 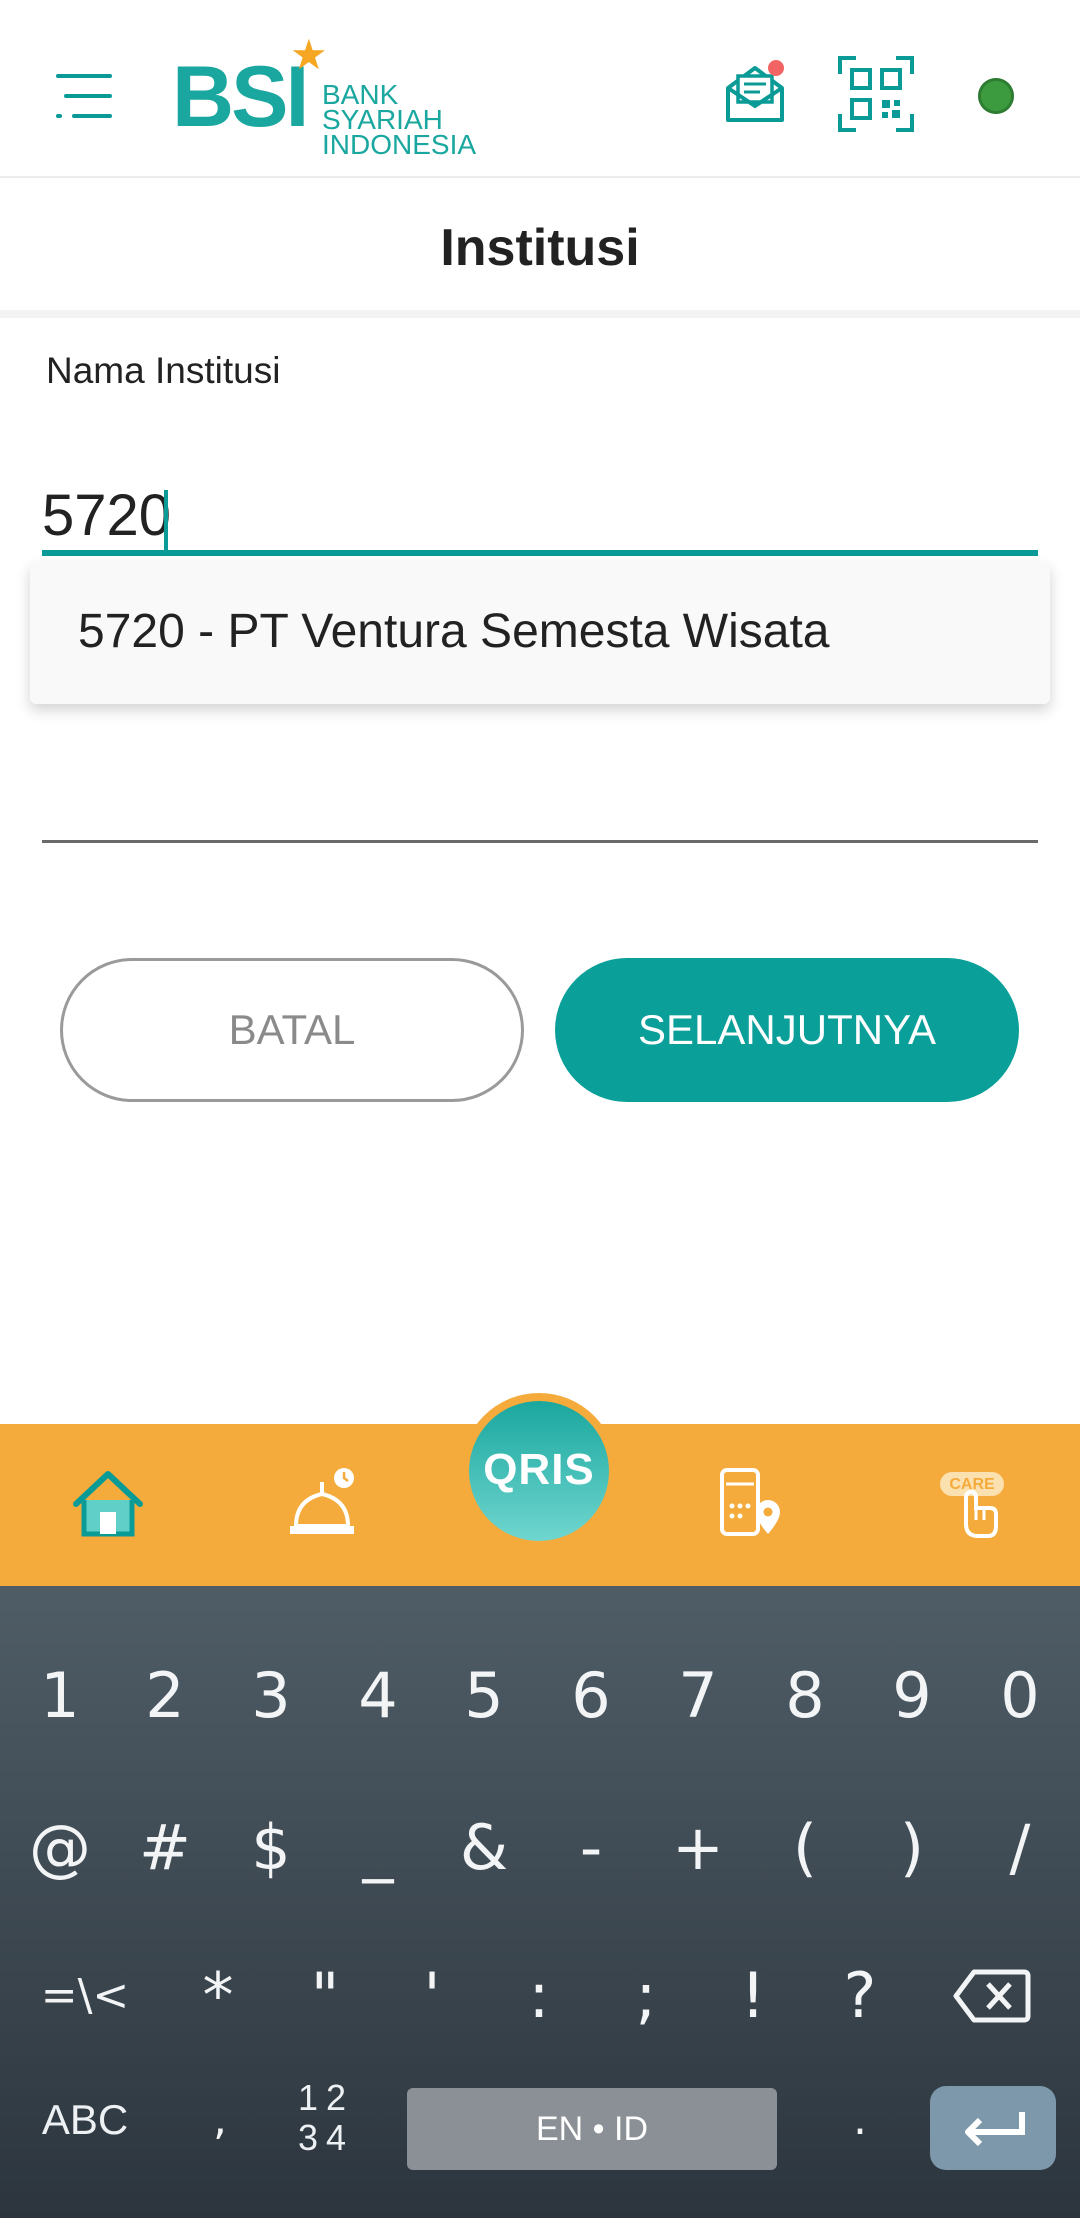 What do you see at coordinates (1020, 1848) in the screenshot?
I see `key-slash: /` at bounding box center [1020, 1848].